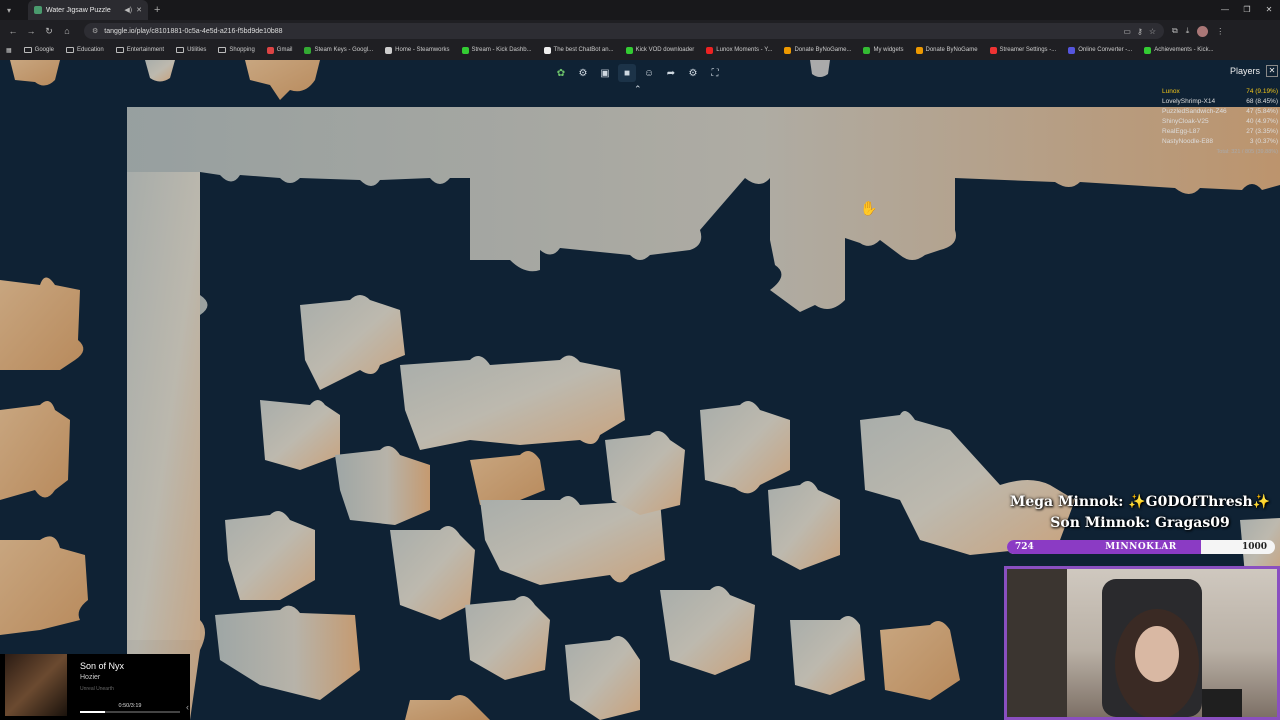 The width and height of the screenshot is (1280, 720). What do you see at coordinates (9, 10) in the screenshot?
I see `tab-search-icon: ▾` at bounding box center [9, 10].